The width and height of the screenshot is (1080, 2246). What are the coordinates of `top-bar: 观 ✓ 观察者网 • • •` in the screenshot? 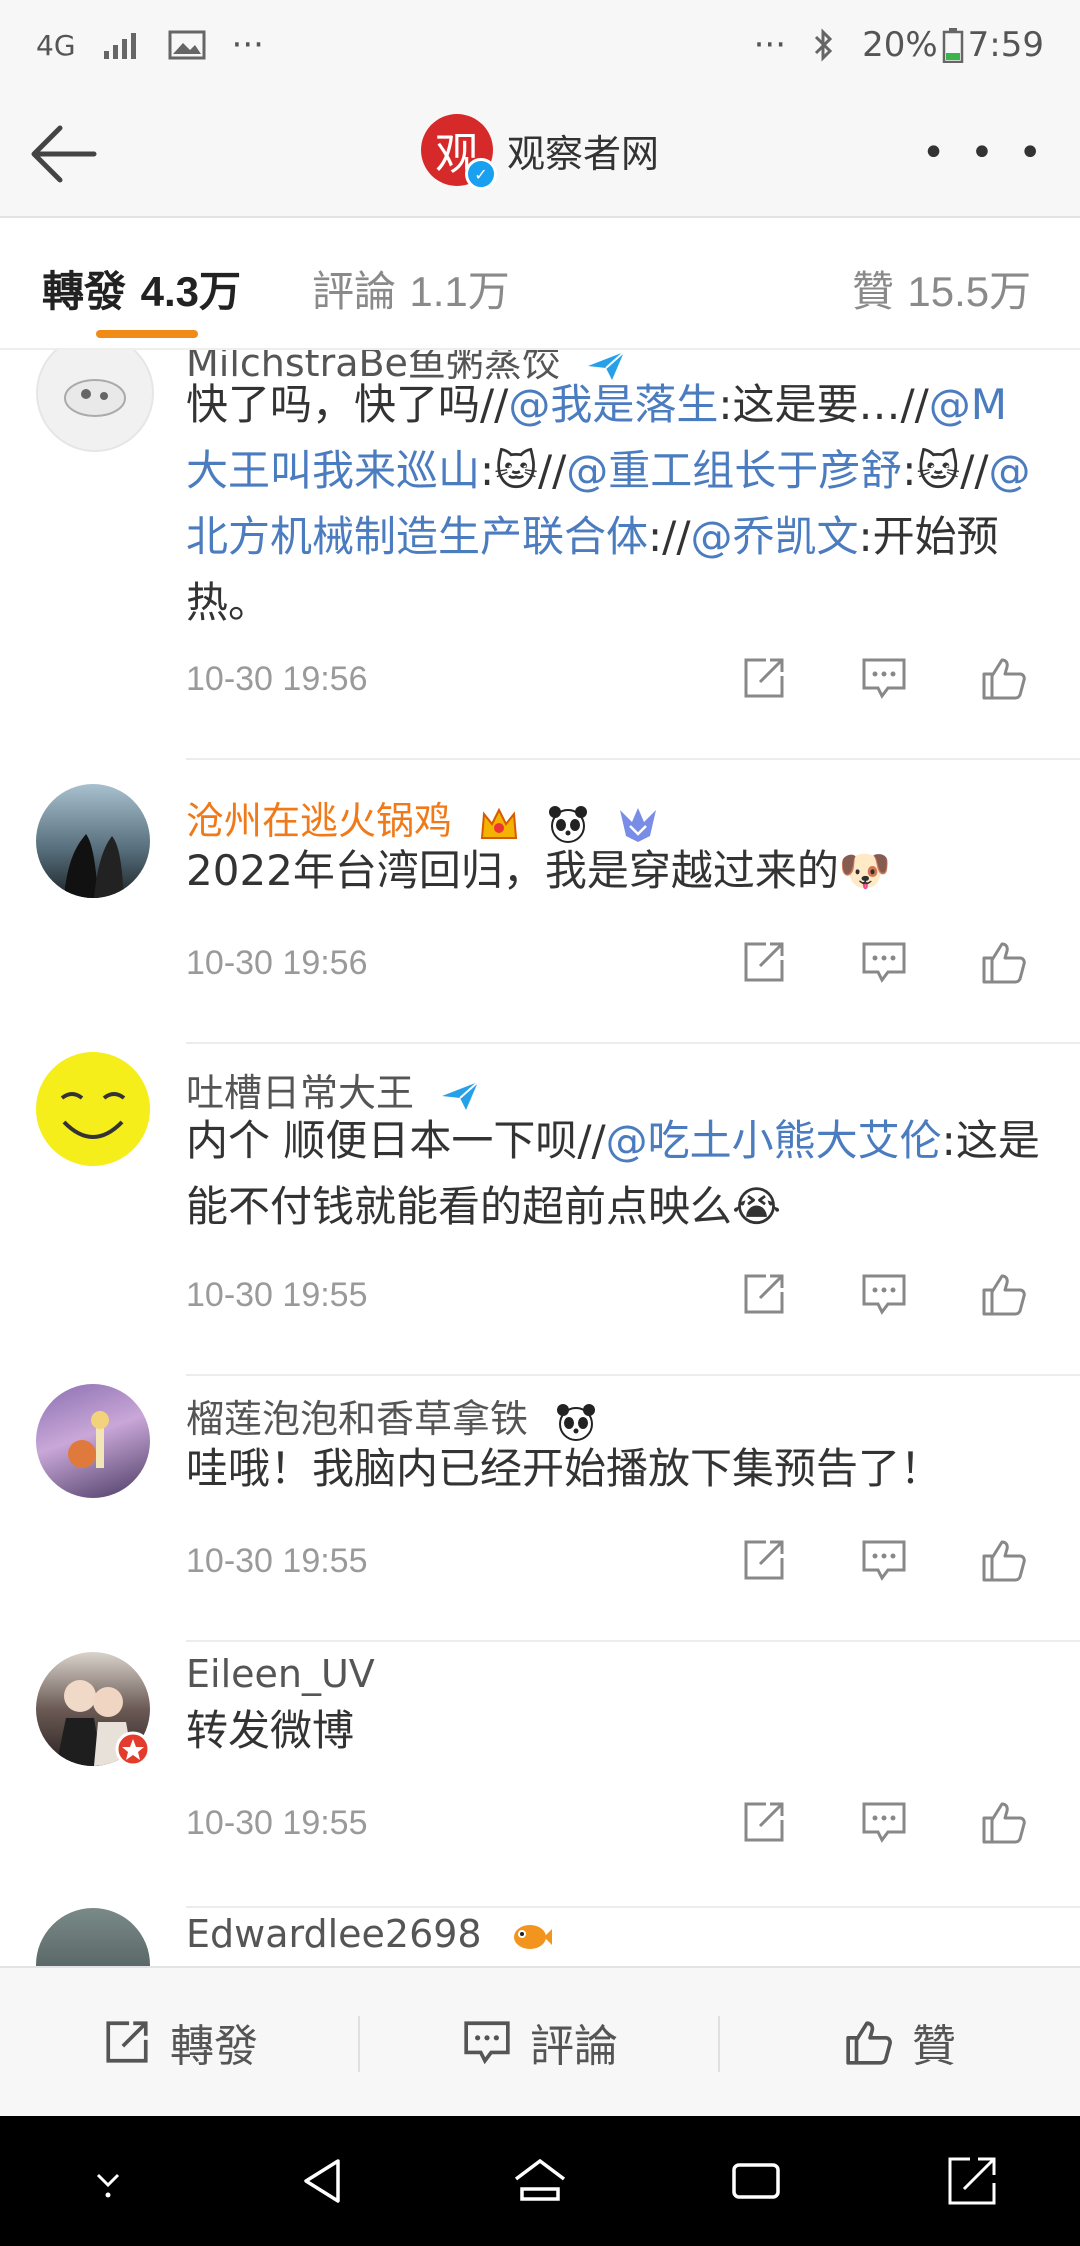 It's located at (540, 154).